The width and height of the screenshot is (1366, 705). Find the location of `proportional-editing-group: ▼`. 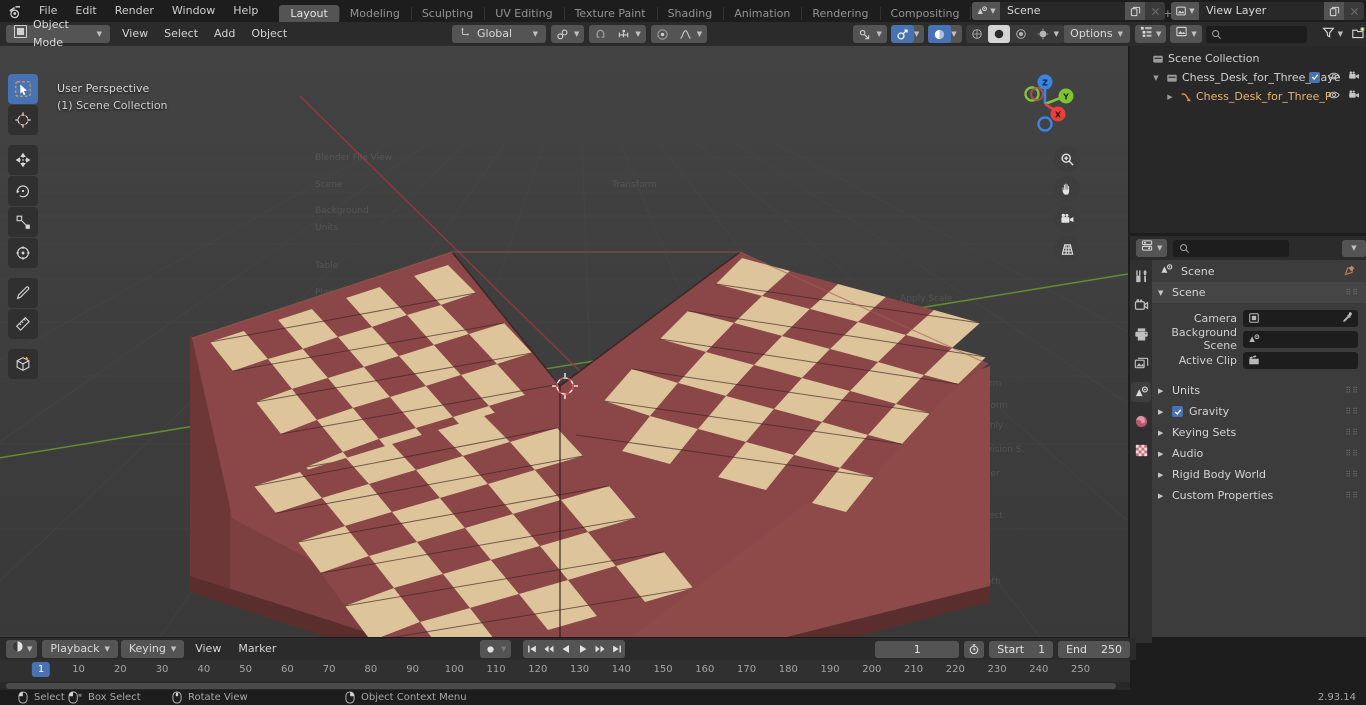

proportional-editing-group: ▼ is located at coordinates (679, 34).